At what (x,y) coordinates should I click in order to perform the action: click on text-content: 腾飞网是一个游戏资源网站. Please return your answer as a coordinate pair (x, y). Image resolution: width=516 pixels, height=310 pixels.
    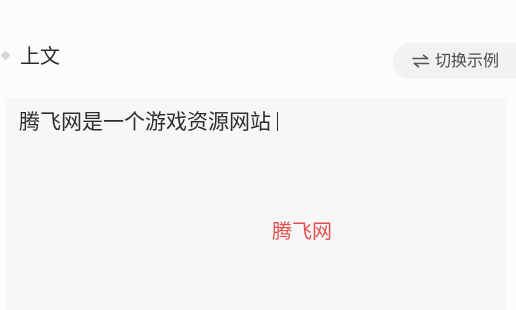
    Looking at the image, I should click on (148, 122).